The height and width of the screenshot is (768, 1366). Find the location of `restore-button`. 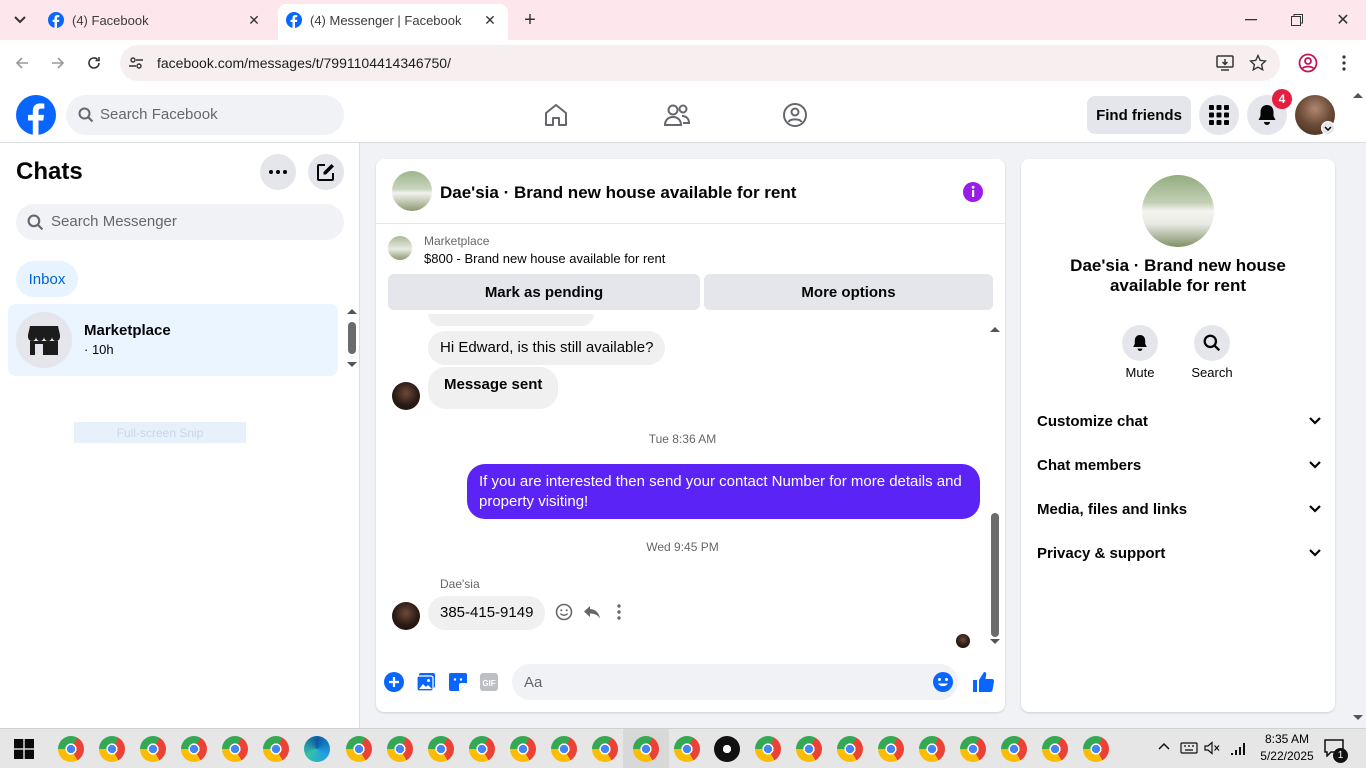

restore-button is located at coordinates (1297, 20).